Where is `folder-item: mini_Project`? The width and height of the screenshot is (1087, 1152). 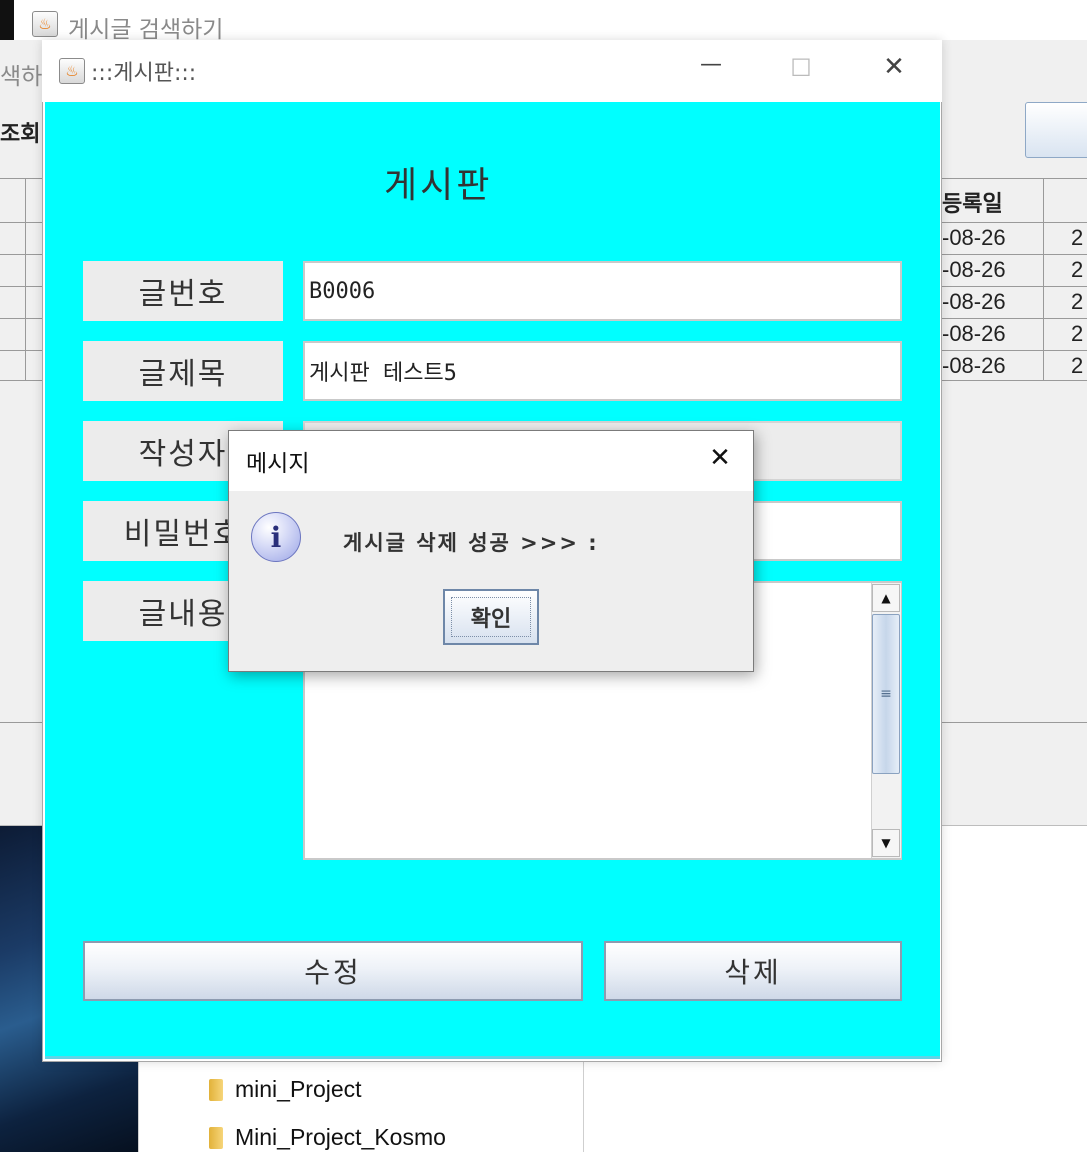 folder-item: mini_Project is located at coordinates (285, 1089).